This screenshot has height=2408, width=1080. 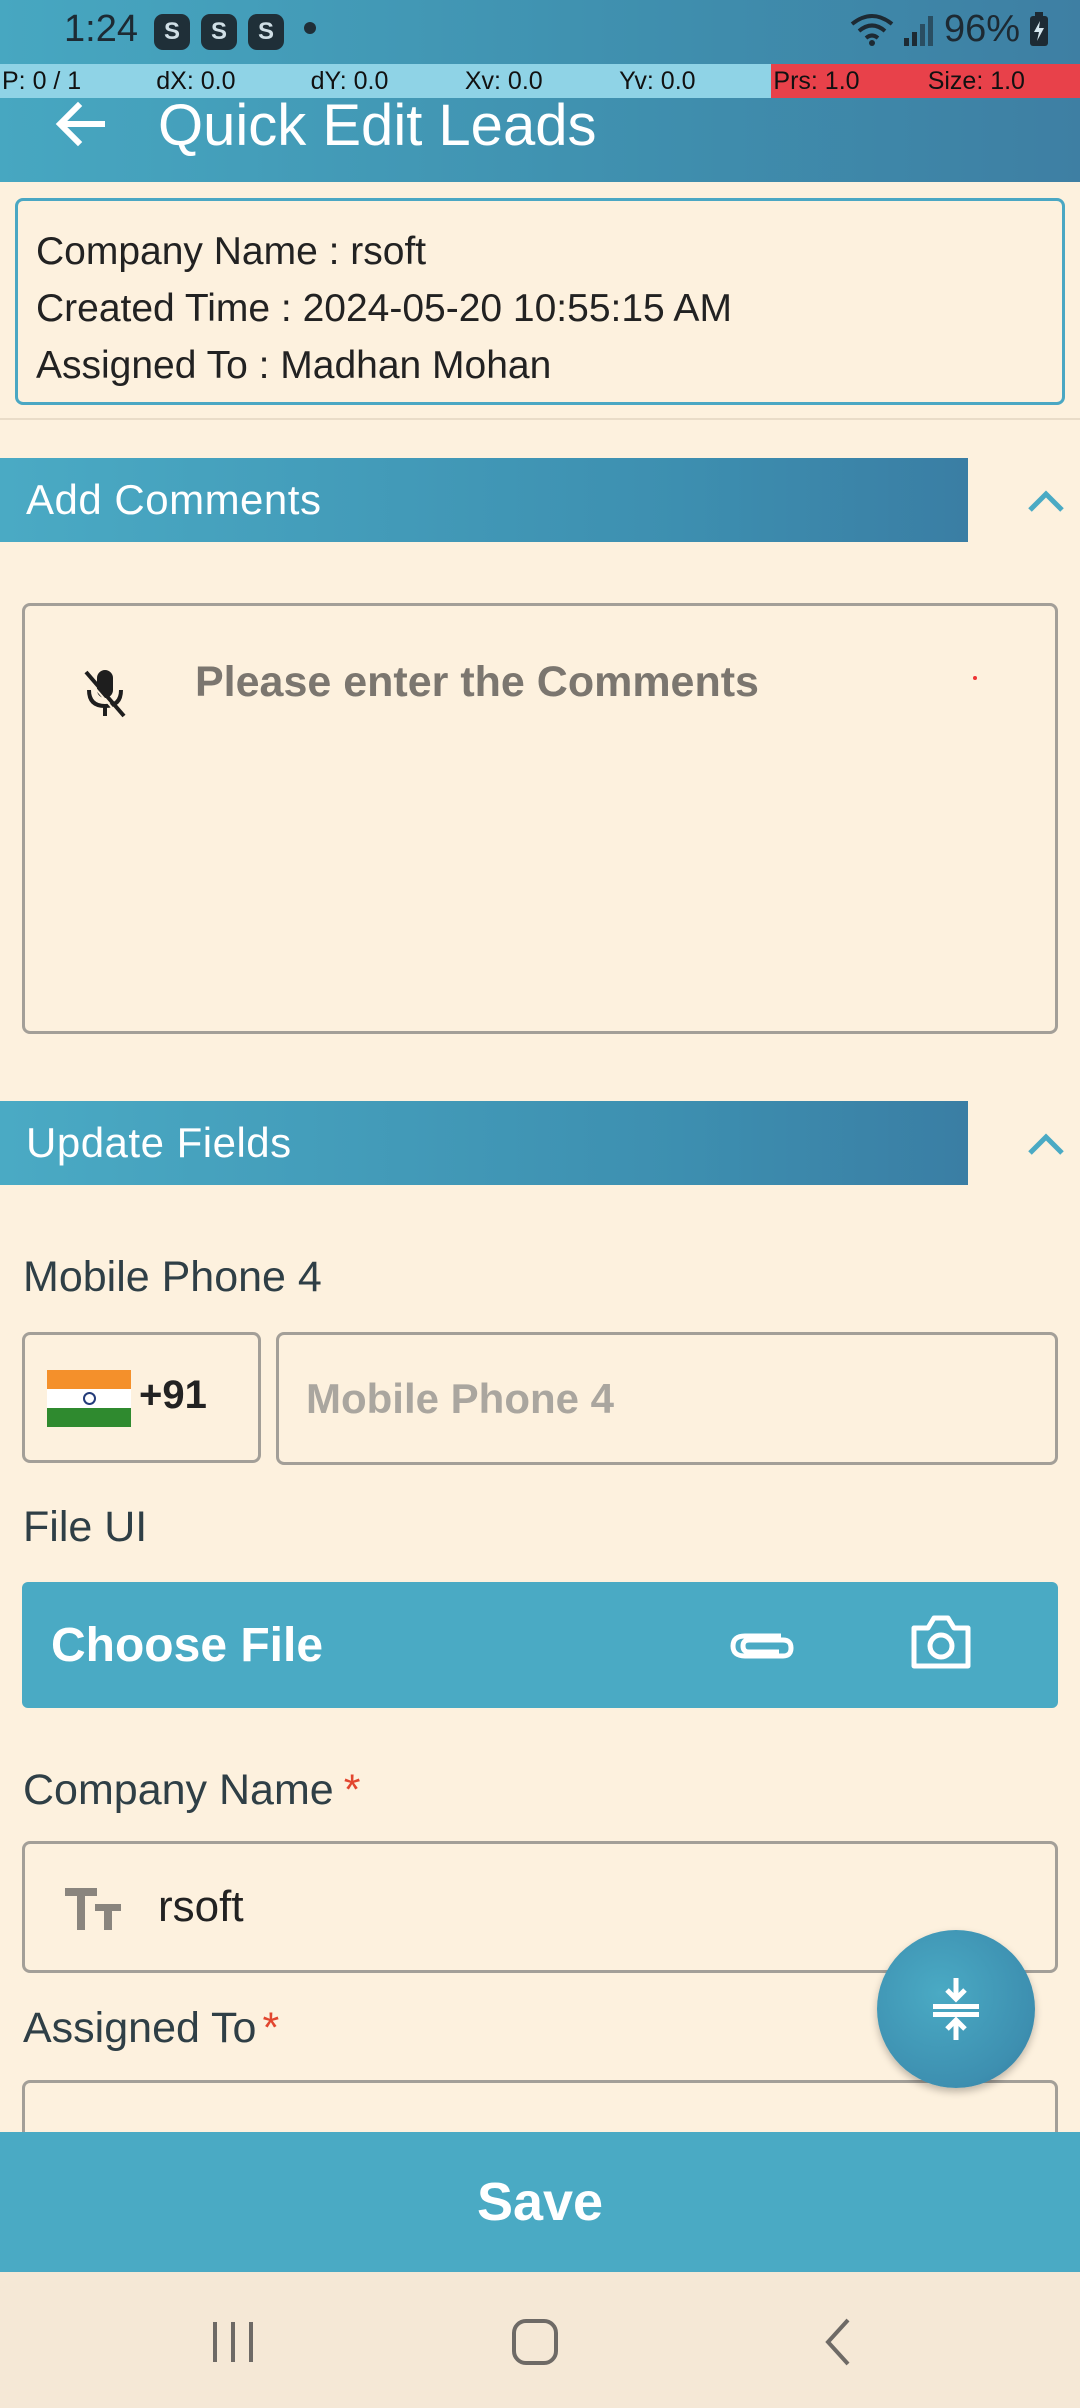 I want to click on divider, so click(x=540, y=419).